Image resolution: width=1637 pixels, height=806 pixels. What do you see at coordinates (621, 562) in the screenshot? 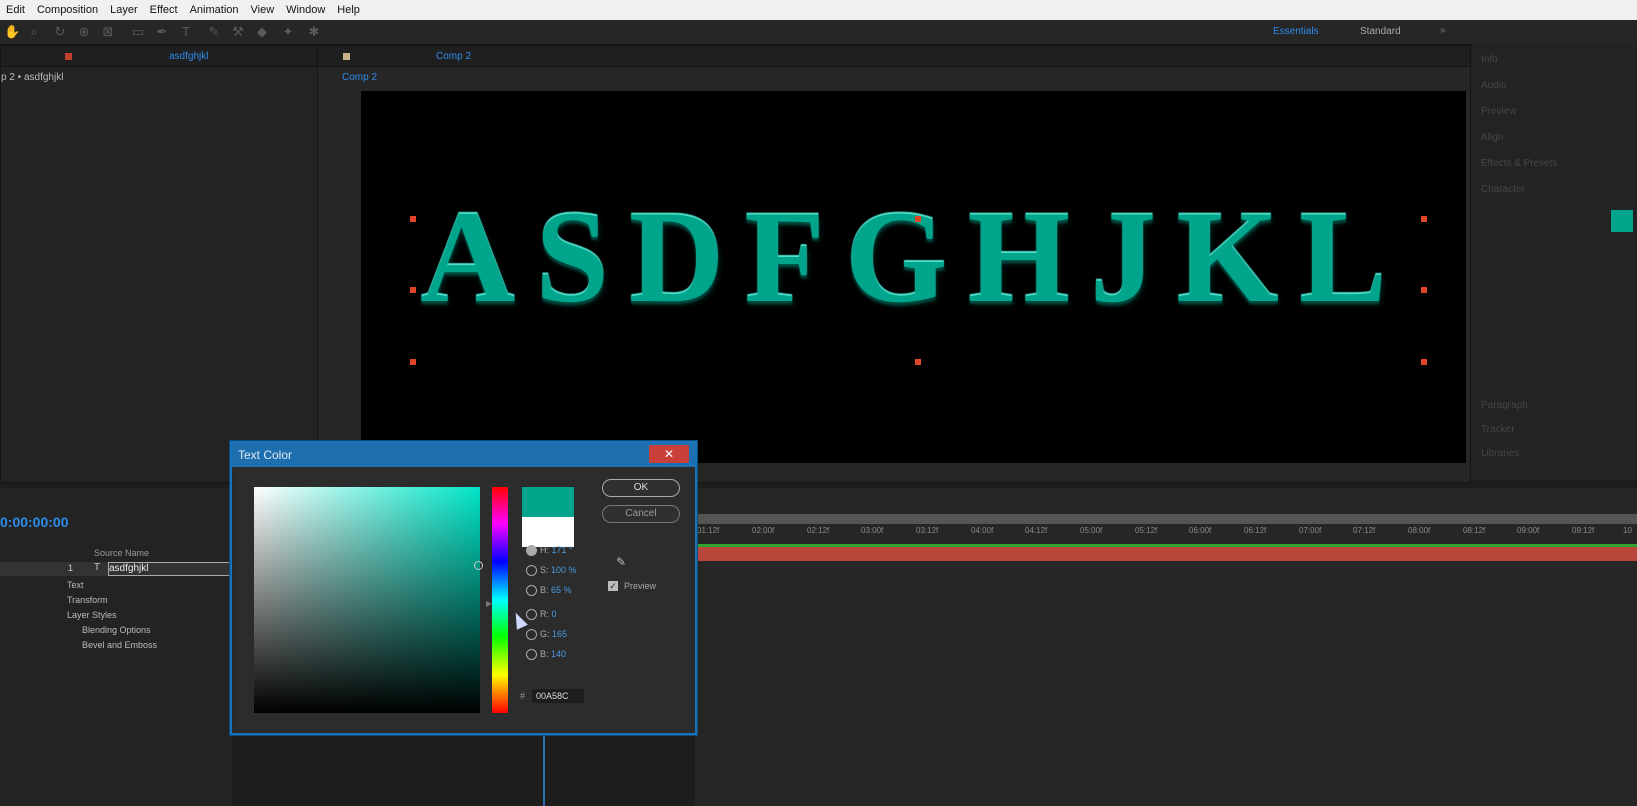
I see `eyedropper-icon: ✎` at bounding box center [621, 562].